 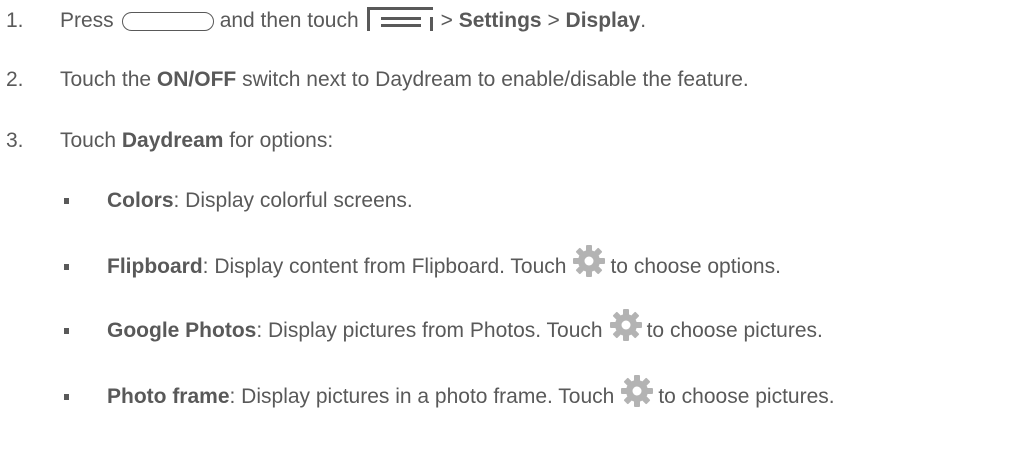 I want to click on step-text-press: Press, so click(x=87, y=20).